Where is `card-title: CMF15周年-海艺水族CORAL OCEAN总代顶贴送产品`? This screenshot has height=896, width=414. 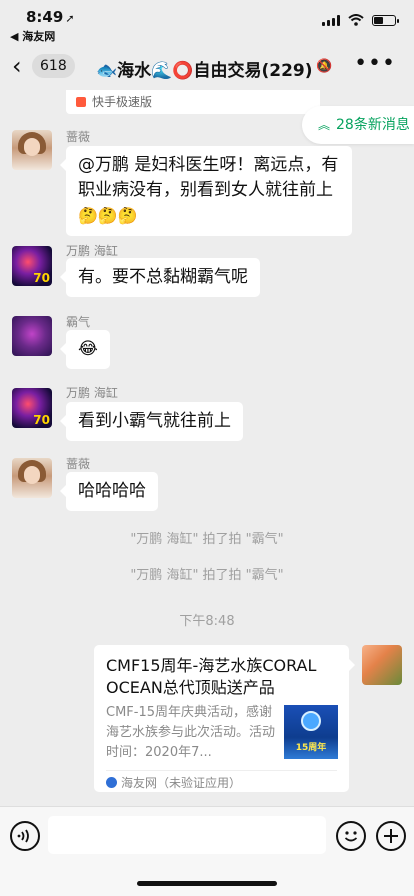 card-title: CMF15周年-海艺水族CORAL OCEAN总代顶贴送产品 is located at coordinates (211, 676).